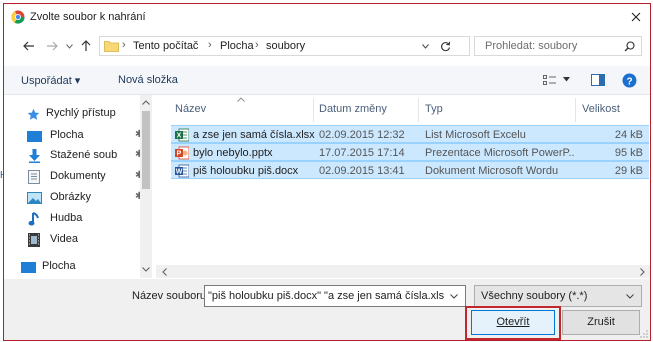  I want to click on sidebar-item-documents: Dokumenty ✱, so click(88, 177).